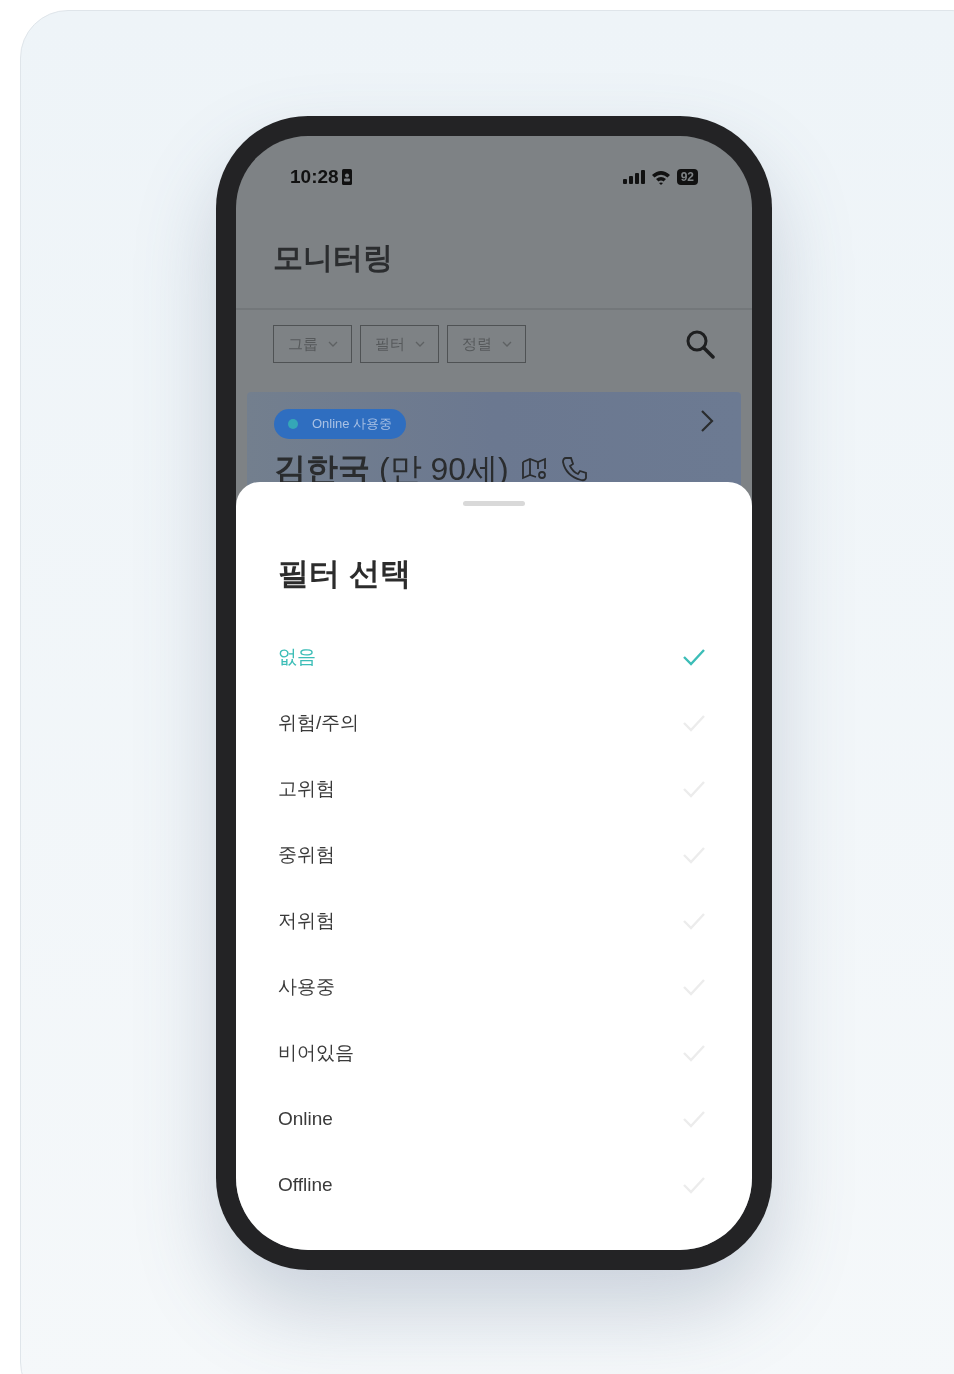 This screenshot has width=954, height=1374. I want to click on phone-icon, so click(573, 469).